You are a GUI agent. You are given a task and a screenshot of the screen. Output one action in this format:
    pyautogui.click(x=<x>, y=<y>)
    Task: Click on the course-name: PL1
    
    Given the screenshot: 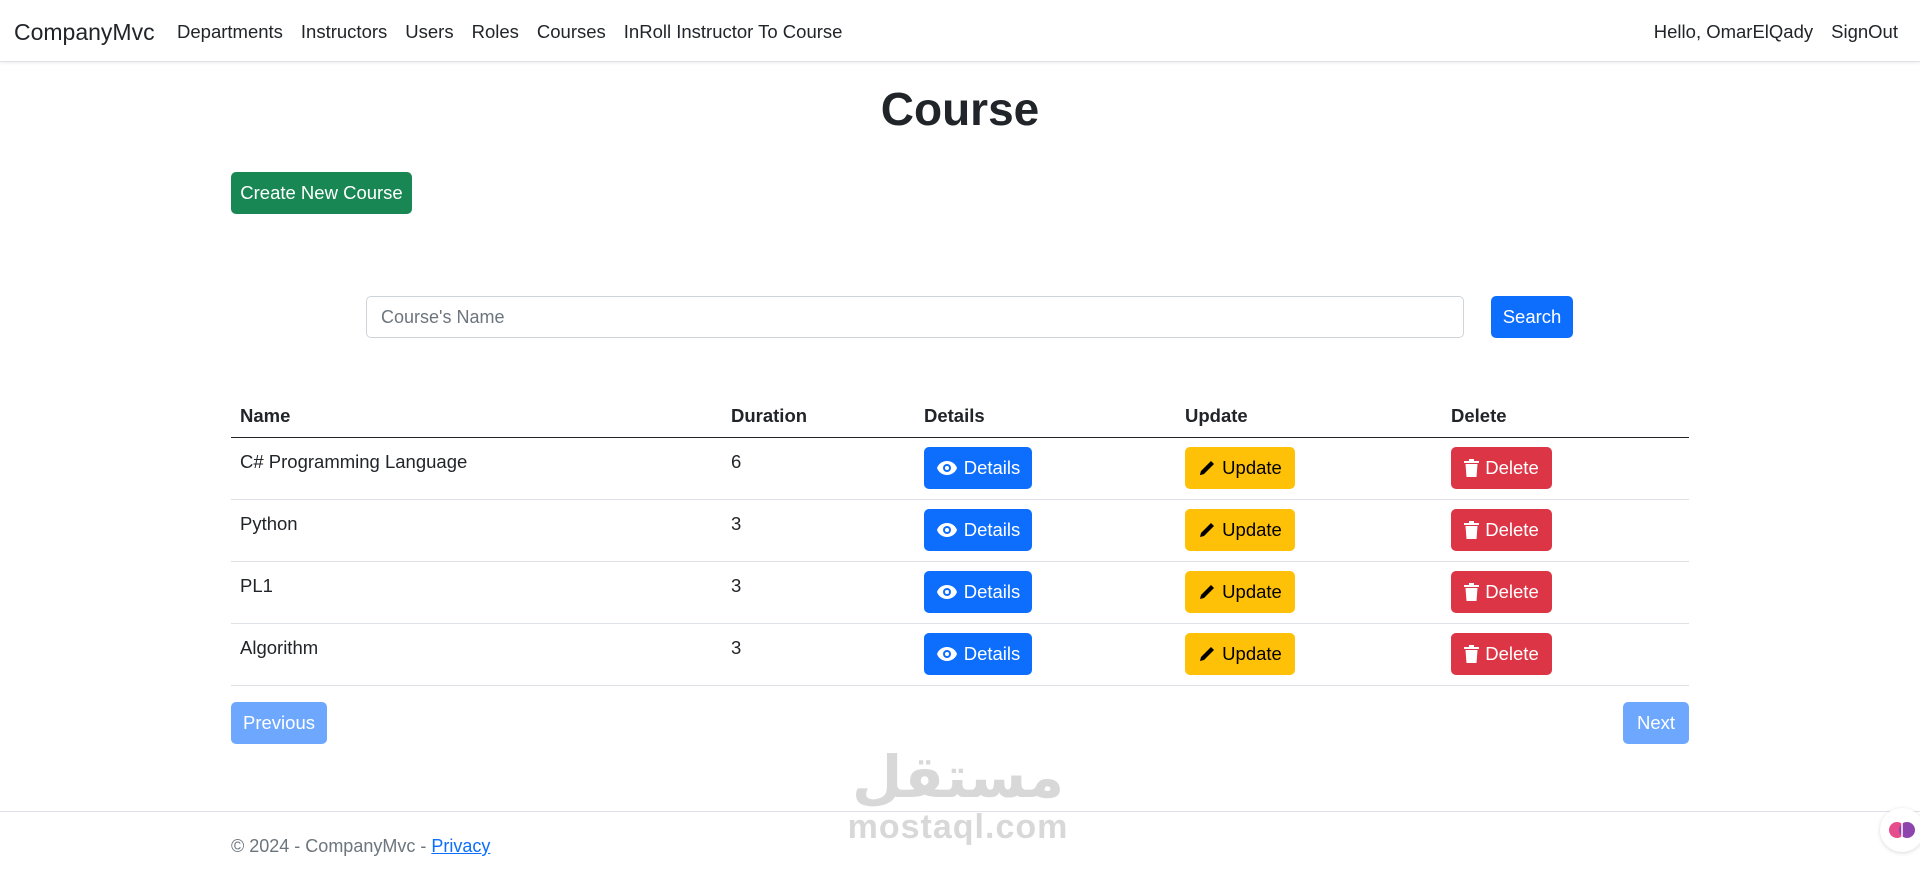 What is the action you would take?
    pyautogui.click(x=256, y=585)
    